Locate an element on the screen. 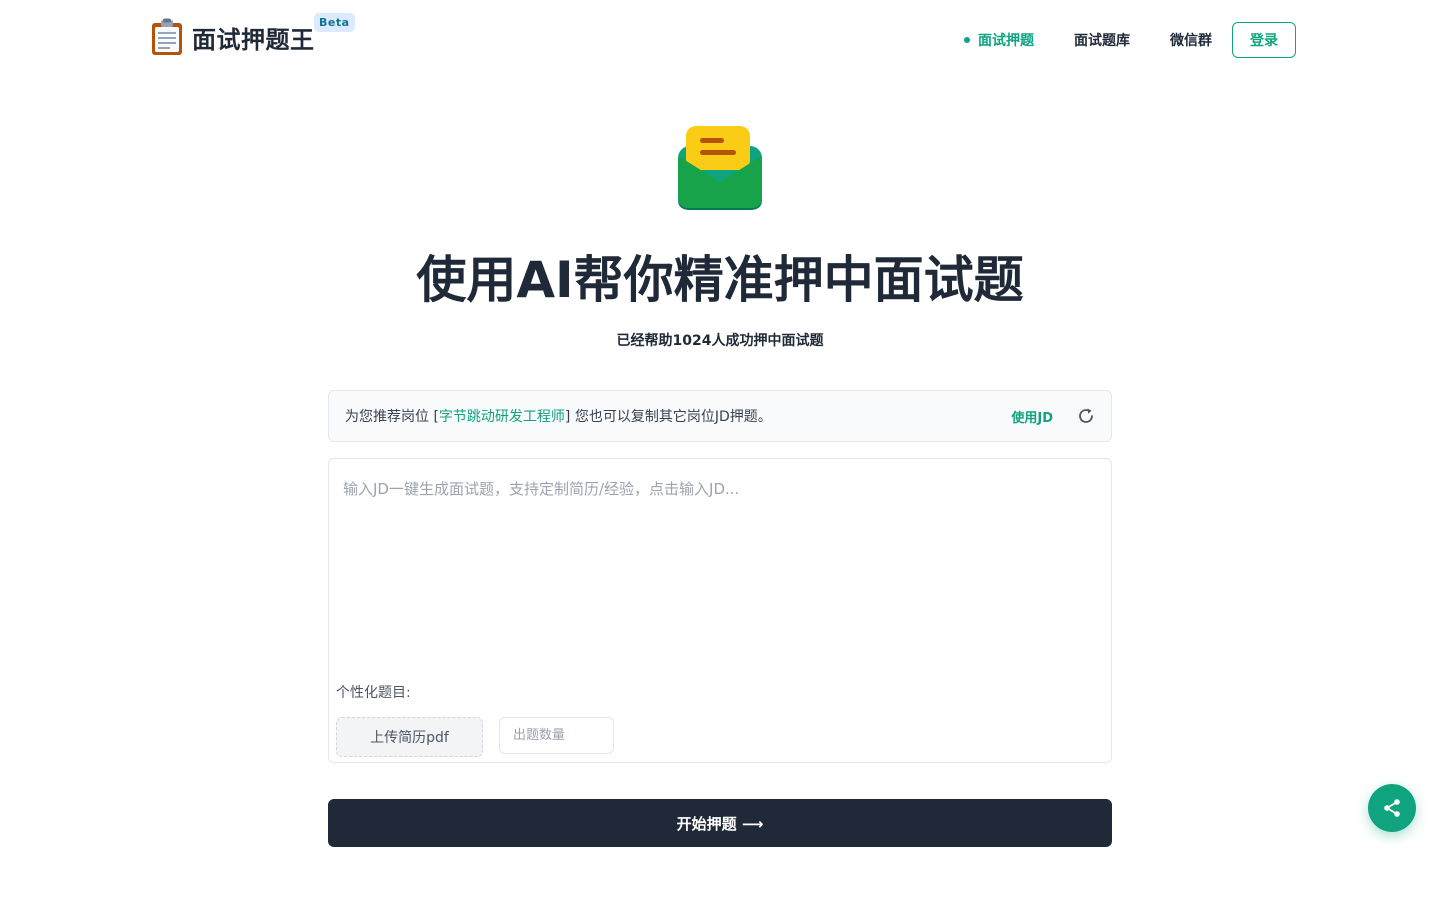  logo: 面试押题王 Beta is located at coordinates (252, 35).